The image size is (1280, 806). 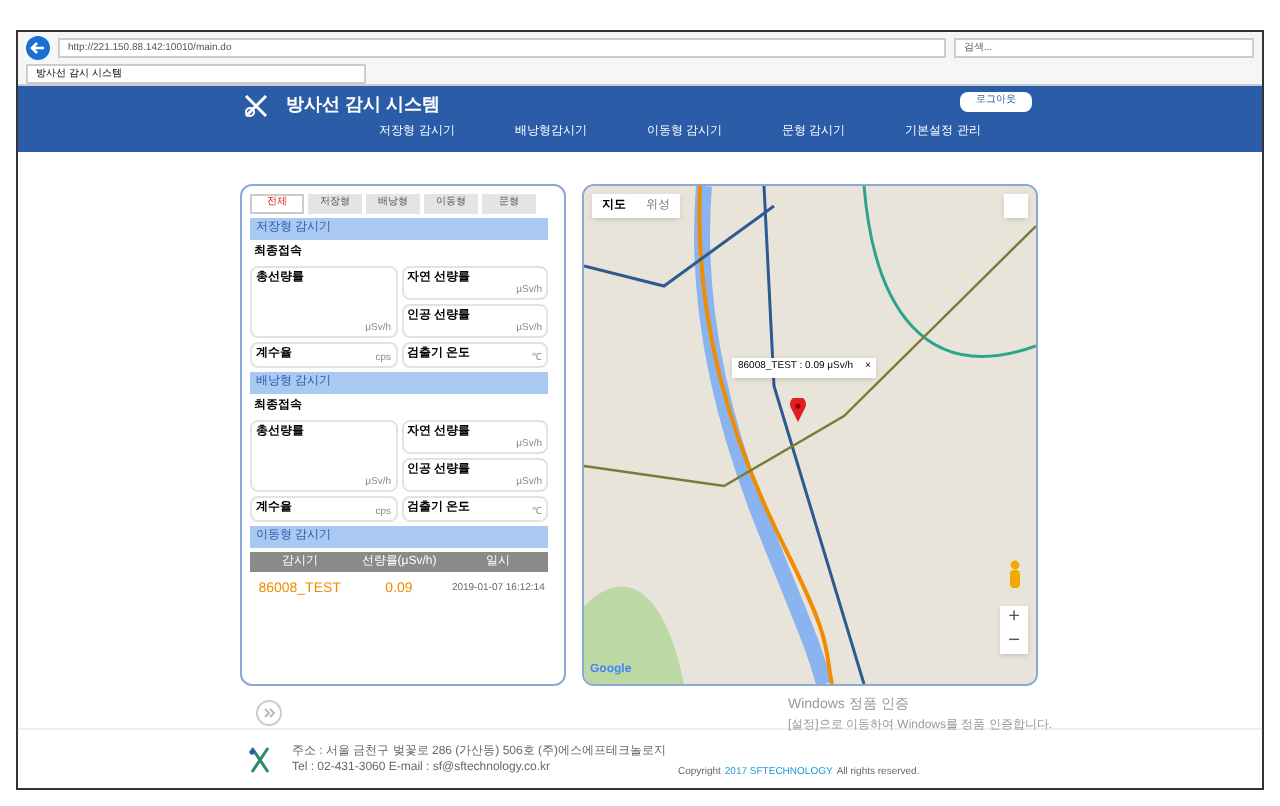 What do you see at coordinates (38, 47) in the screenshot?
I see `back-button-icon` at bounding box center [38, 47].